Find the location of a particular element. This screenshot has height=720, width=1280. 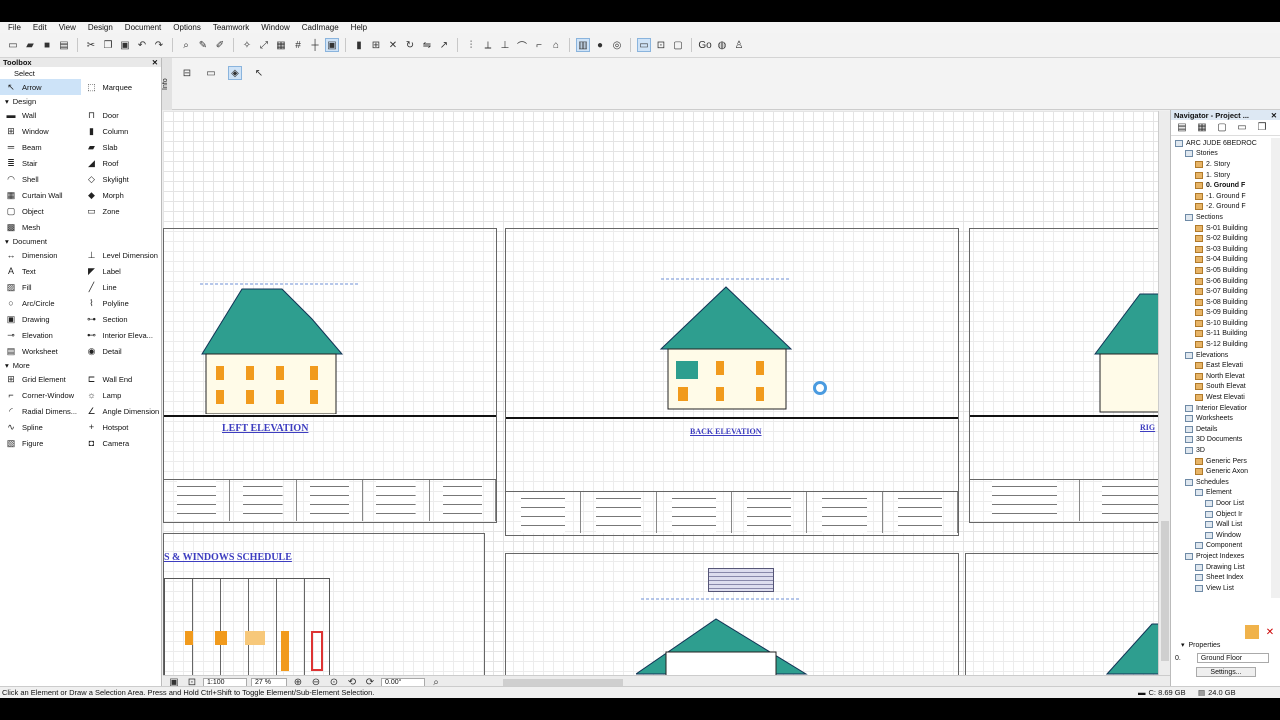

open-icon: ▰ is located at coordinates (30, 45).